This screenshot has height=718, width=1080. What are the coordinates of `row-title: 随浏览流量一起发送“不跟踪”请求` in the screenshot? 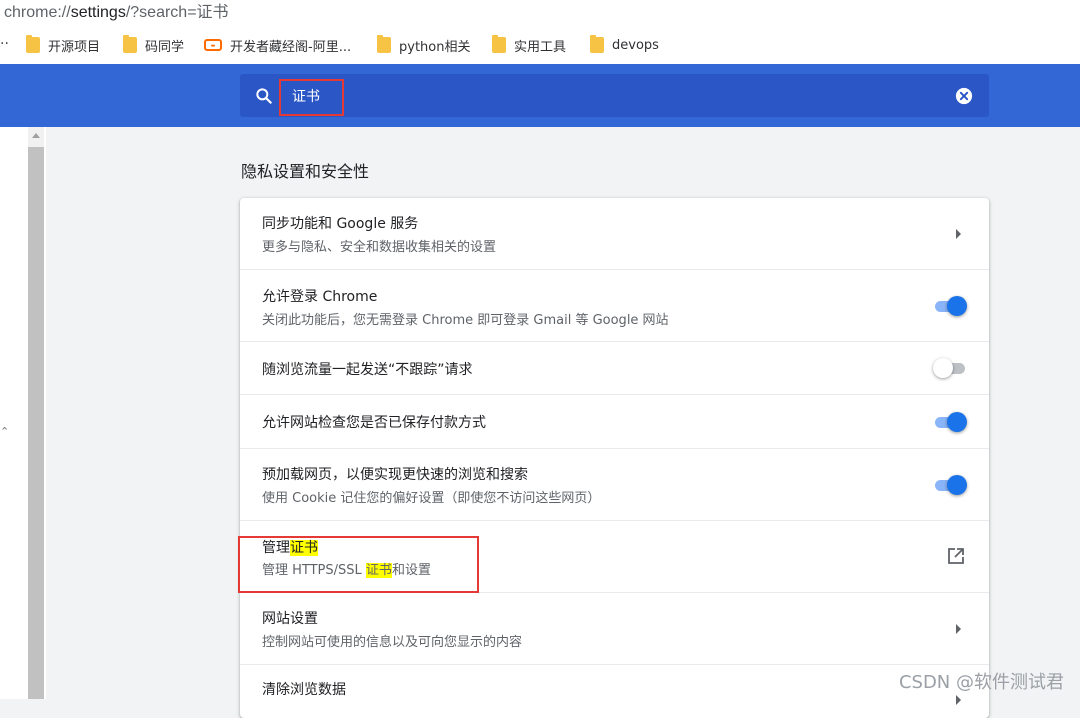 It's located at (367, 370).